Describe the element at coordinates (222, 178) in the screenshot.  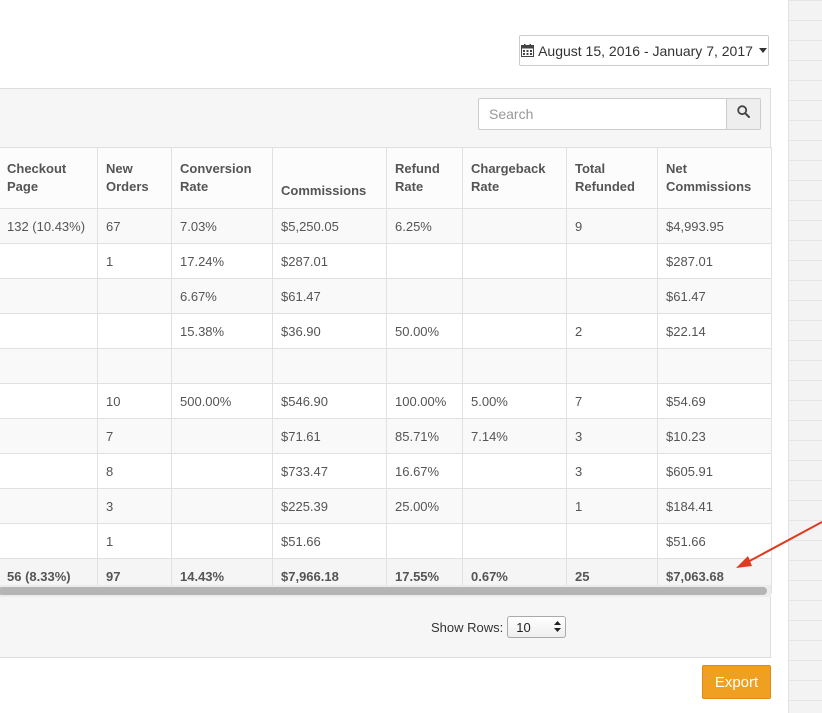
I see `column-header: Conversion Rate` at that location.